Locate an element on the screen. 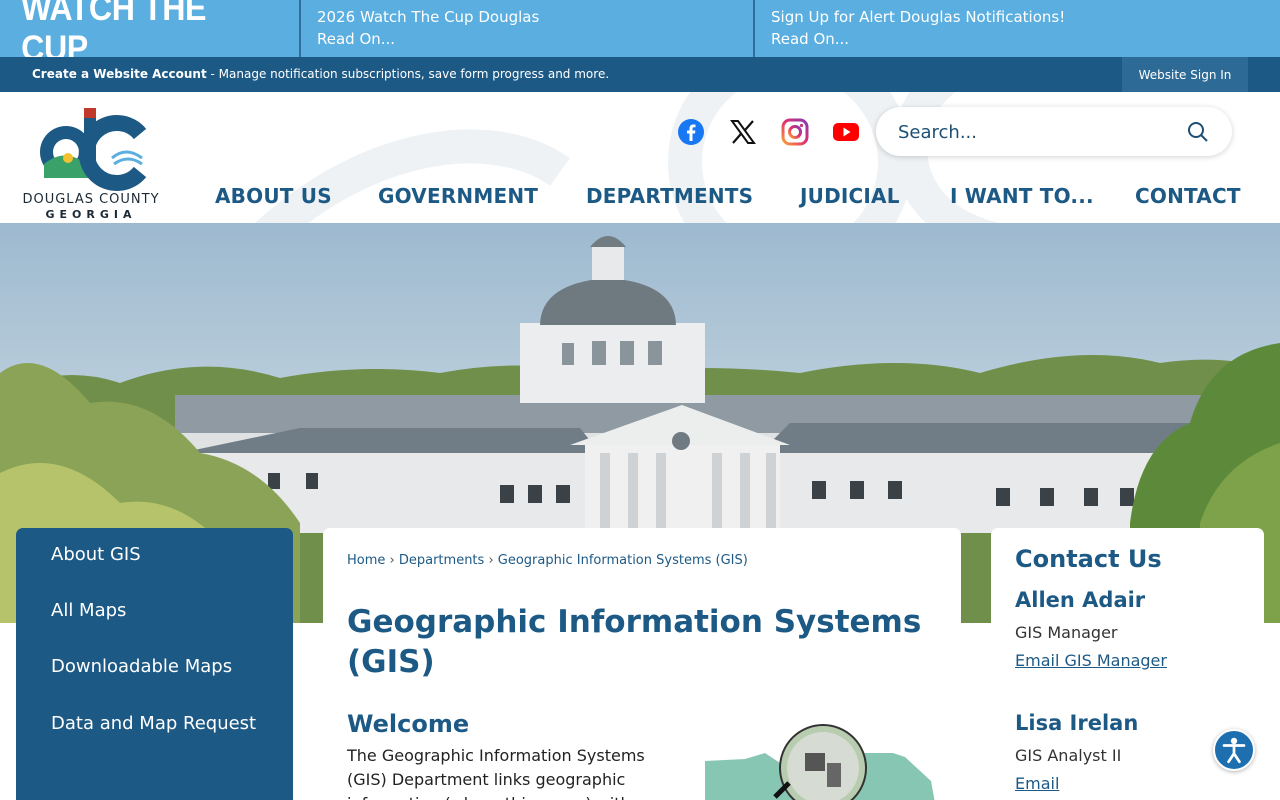 The height and width of the screenshot is (800, 1280). contact-name: Allen Adair is located at coordinates (1080, 600).